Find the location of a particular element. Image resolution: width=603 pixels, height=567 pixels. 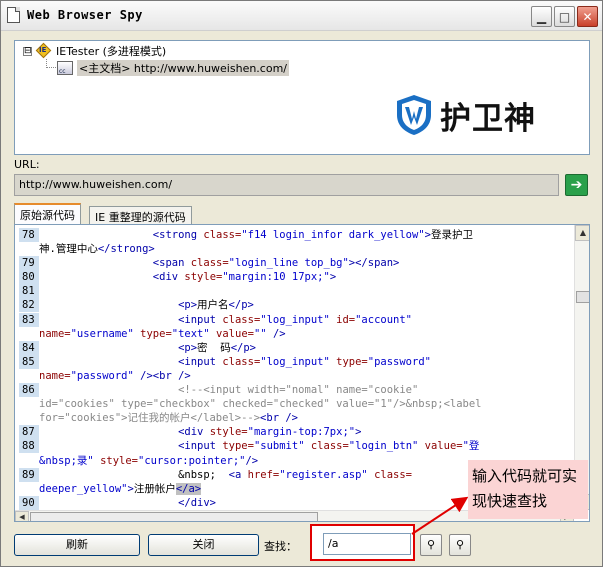

binoculars-down-icon: ⚲ is located at coordinates (460, 544).